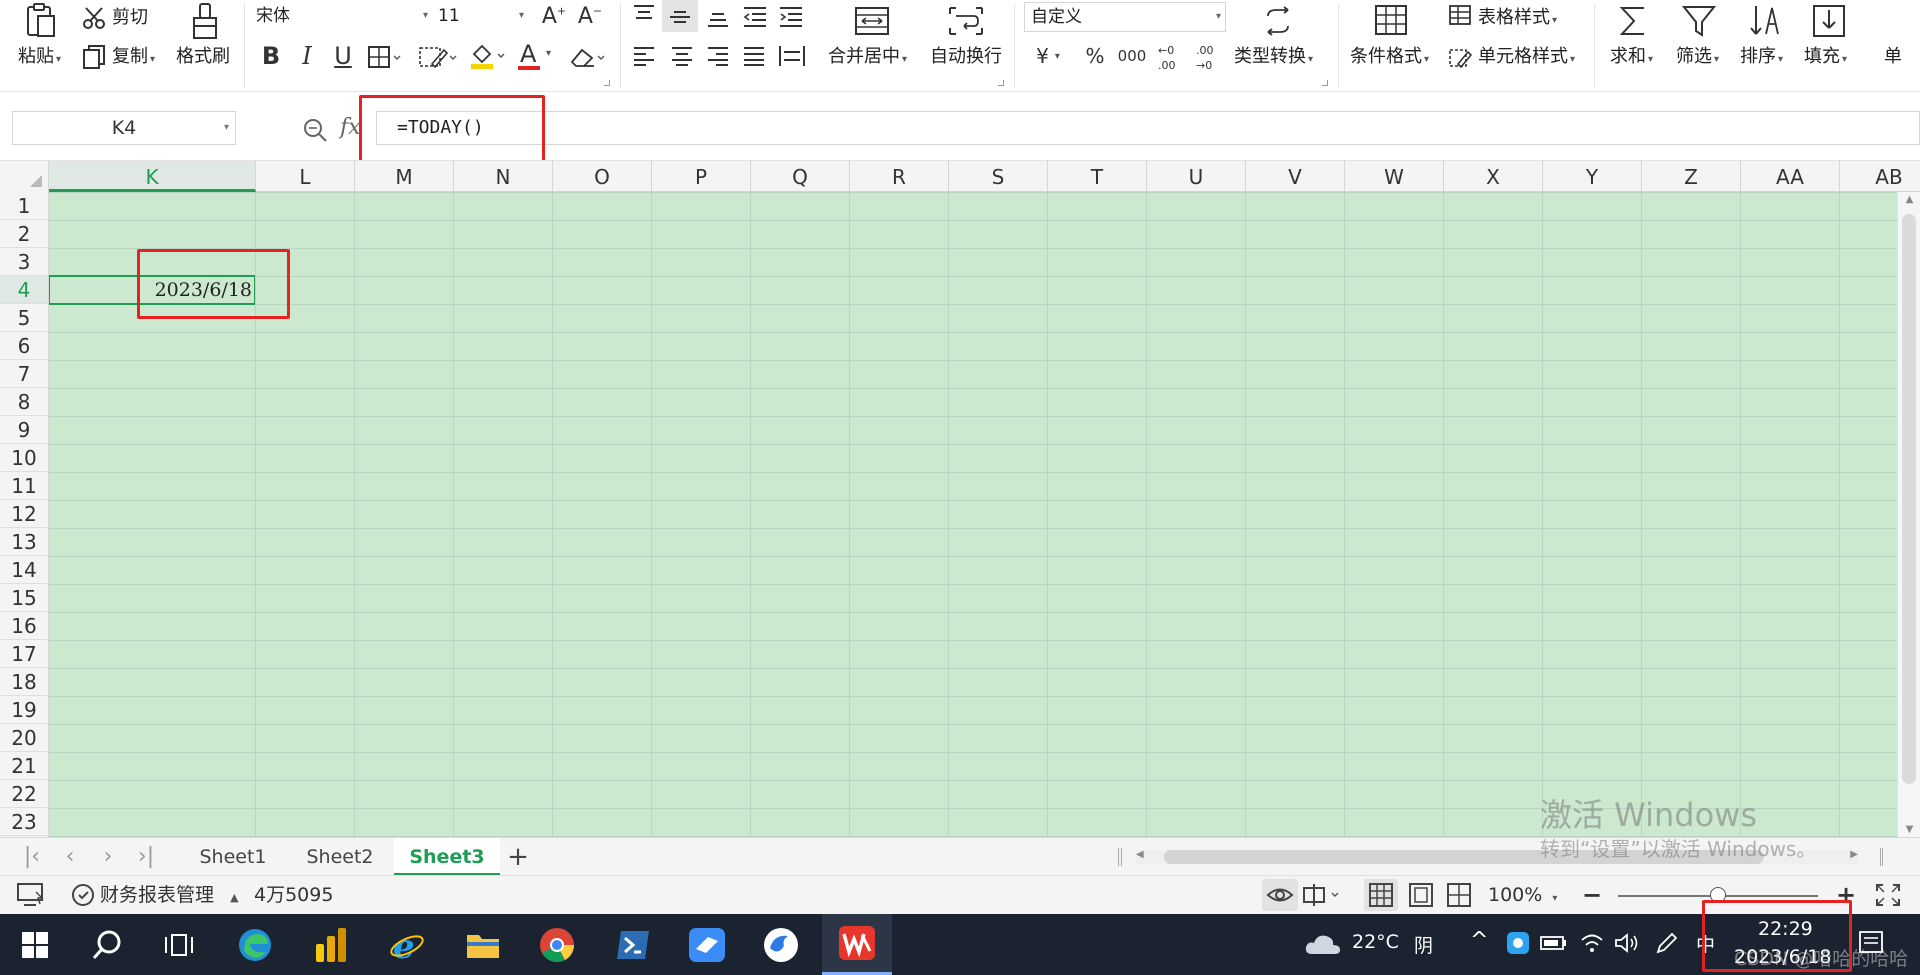  Describe the element at coordinates (407, 944) in the screenshot. I see `taskbar-ie: e` at that location.